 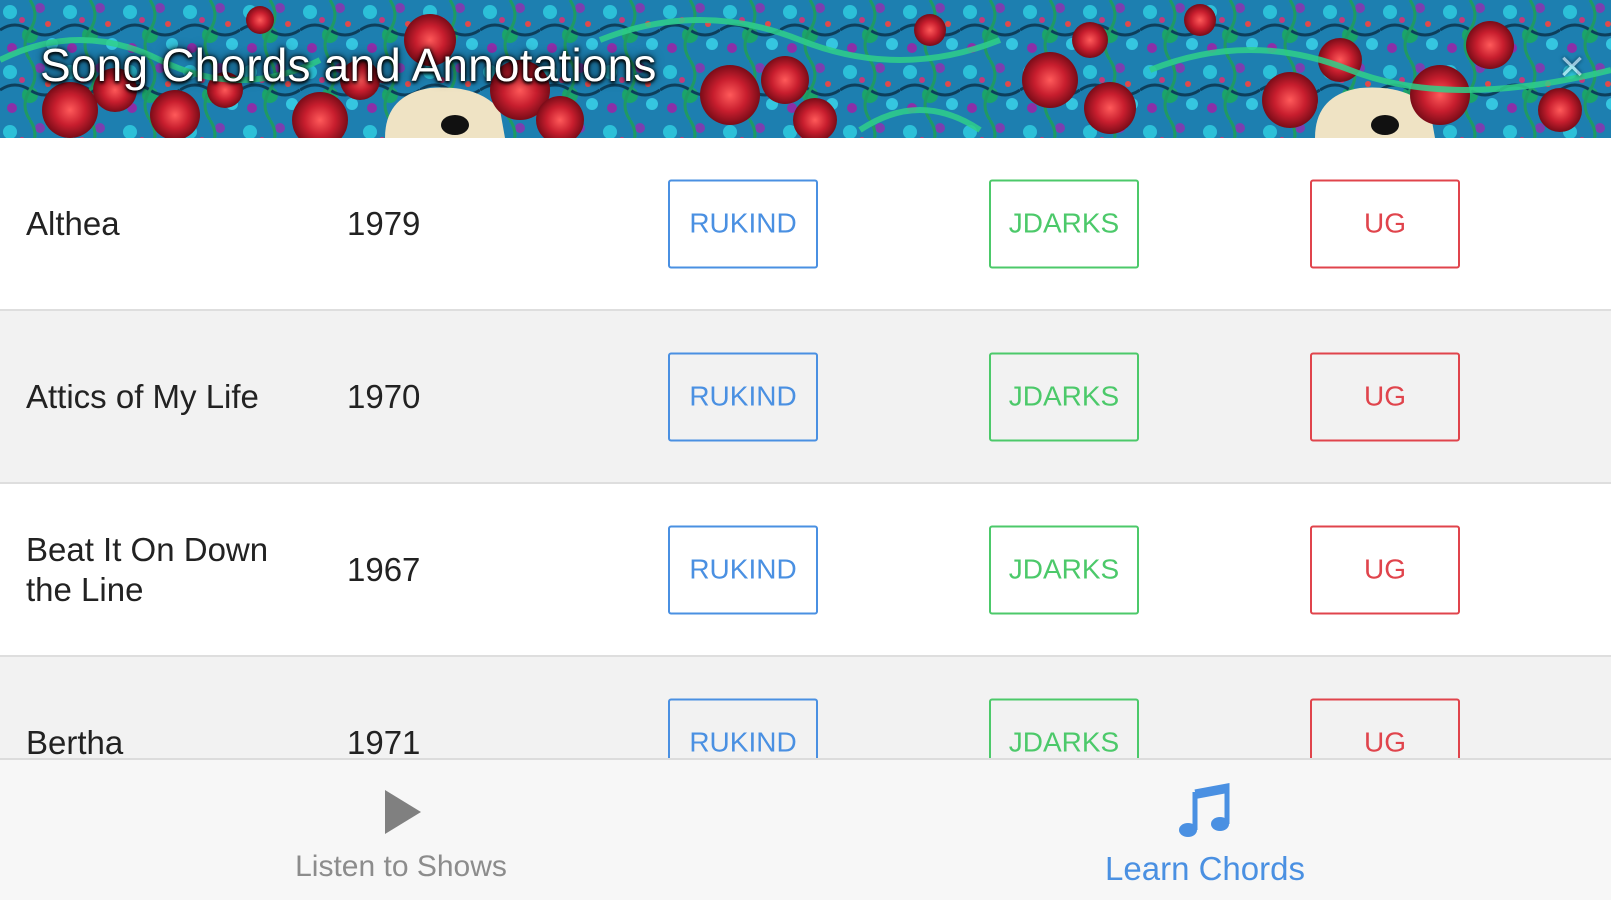 I want to click on song-year: 1970, so click(x=384, y=396).